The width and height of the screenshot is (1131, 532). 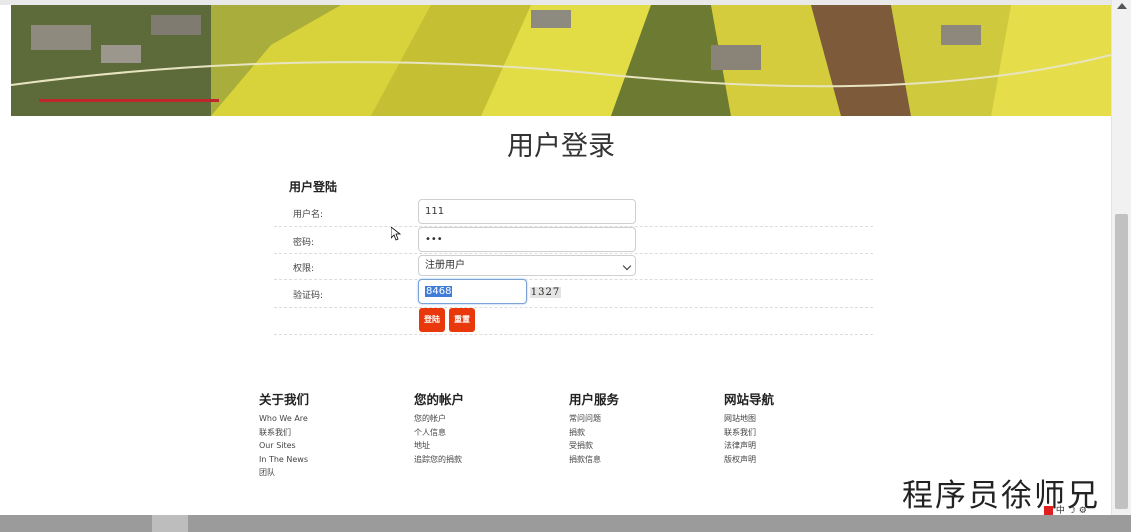 What do you see at coordinates (308, 215) in the screenshot?
I see `username-label: 用户名:` at bounding box center [308, 215].